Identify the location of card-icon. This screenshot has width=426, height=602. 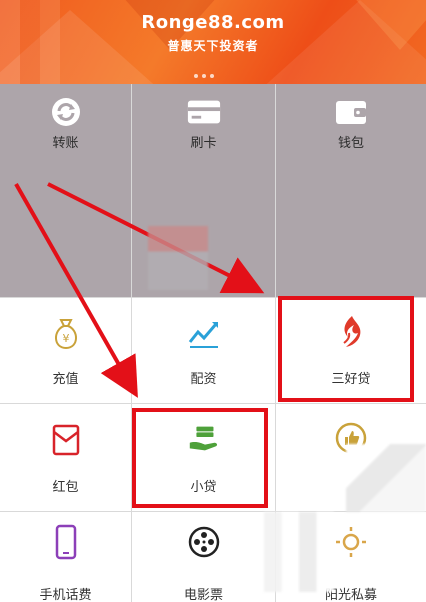
(204, 112).